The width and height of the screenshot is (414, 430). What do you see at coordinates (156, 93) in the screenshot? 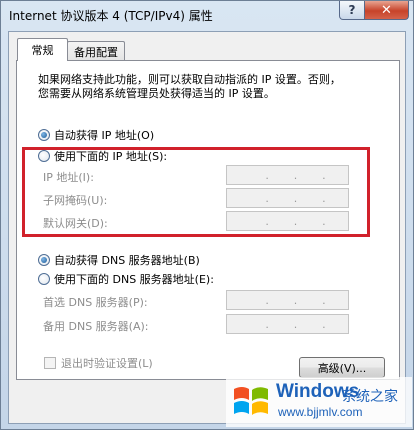
I see `description-line-2: 您需要从网络系统管理员处获得适当的 IP 设置。` at bounding box center [156, 93].